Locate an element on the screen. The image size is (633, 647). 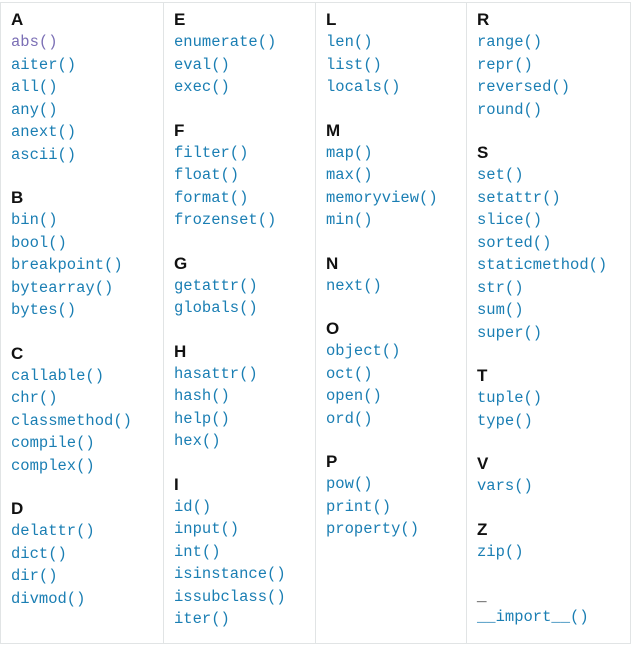
function-link: input() is located at coordinates (244, 529).